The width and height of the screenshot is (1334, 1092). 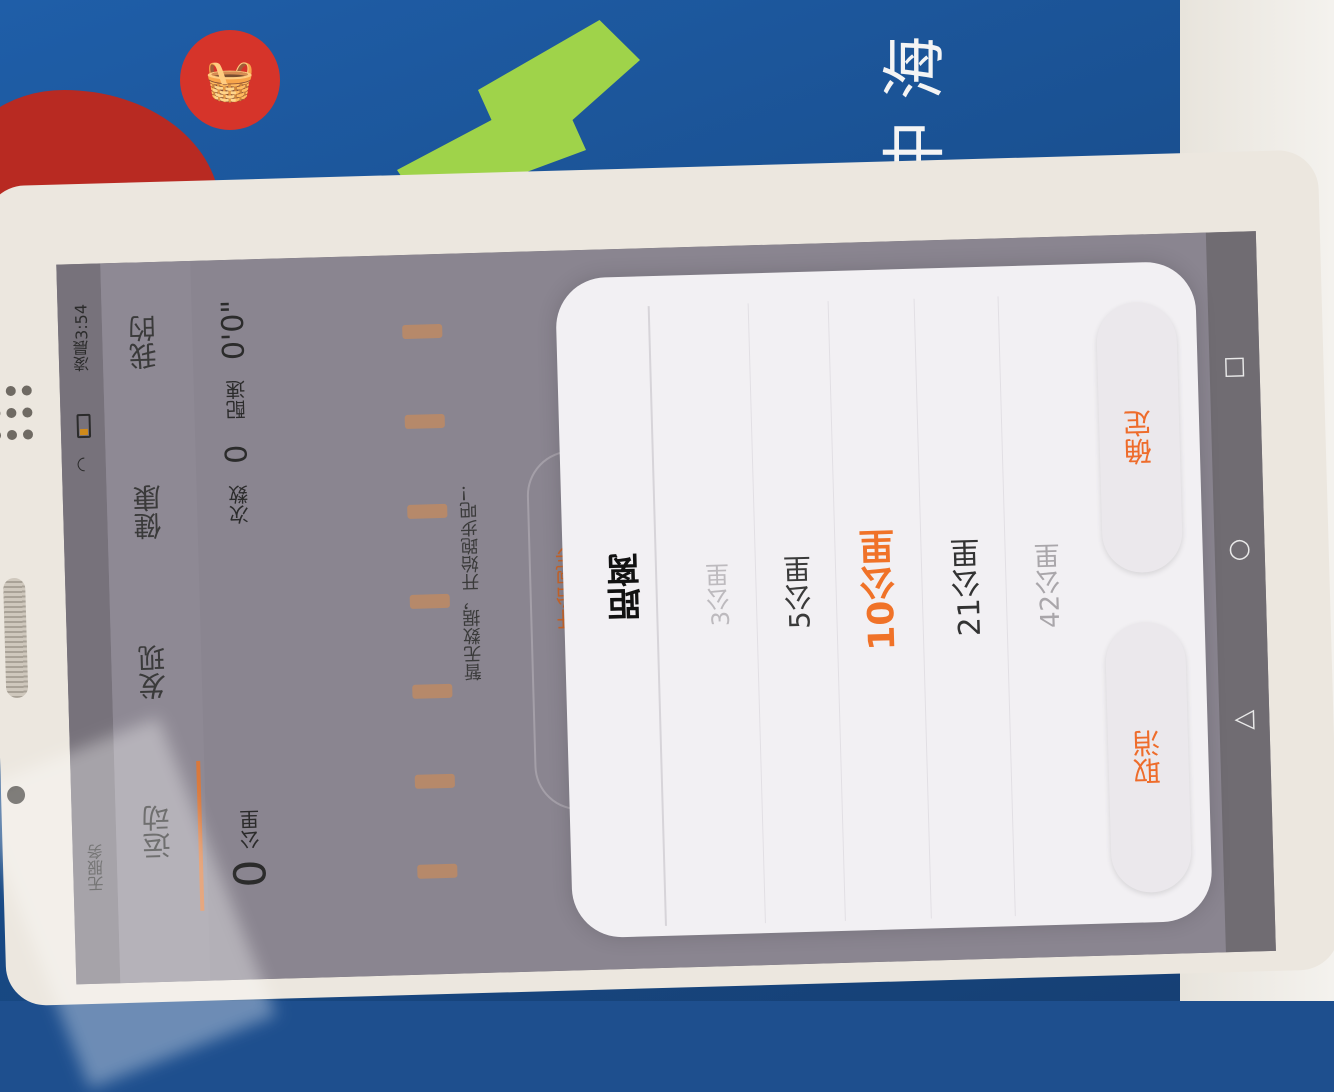 I want to click on distance-unit: 公里, so click(x=251, y=829).